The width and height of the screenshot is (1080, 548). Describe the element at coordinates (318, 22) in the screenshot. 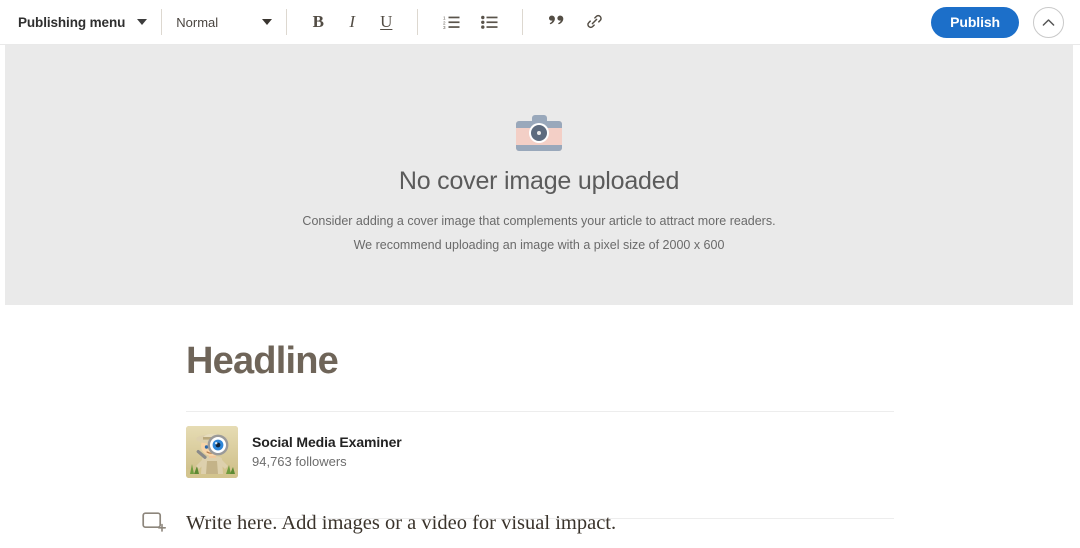

I see `bold-button: B` at that location.